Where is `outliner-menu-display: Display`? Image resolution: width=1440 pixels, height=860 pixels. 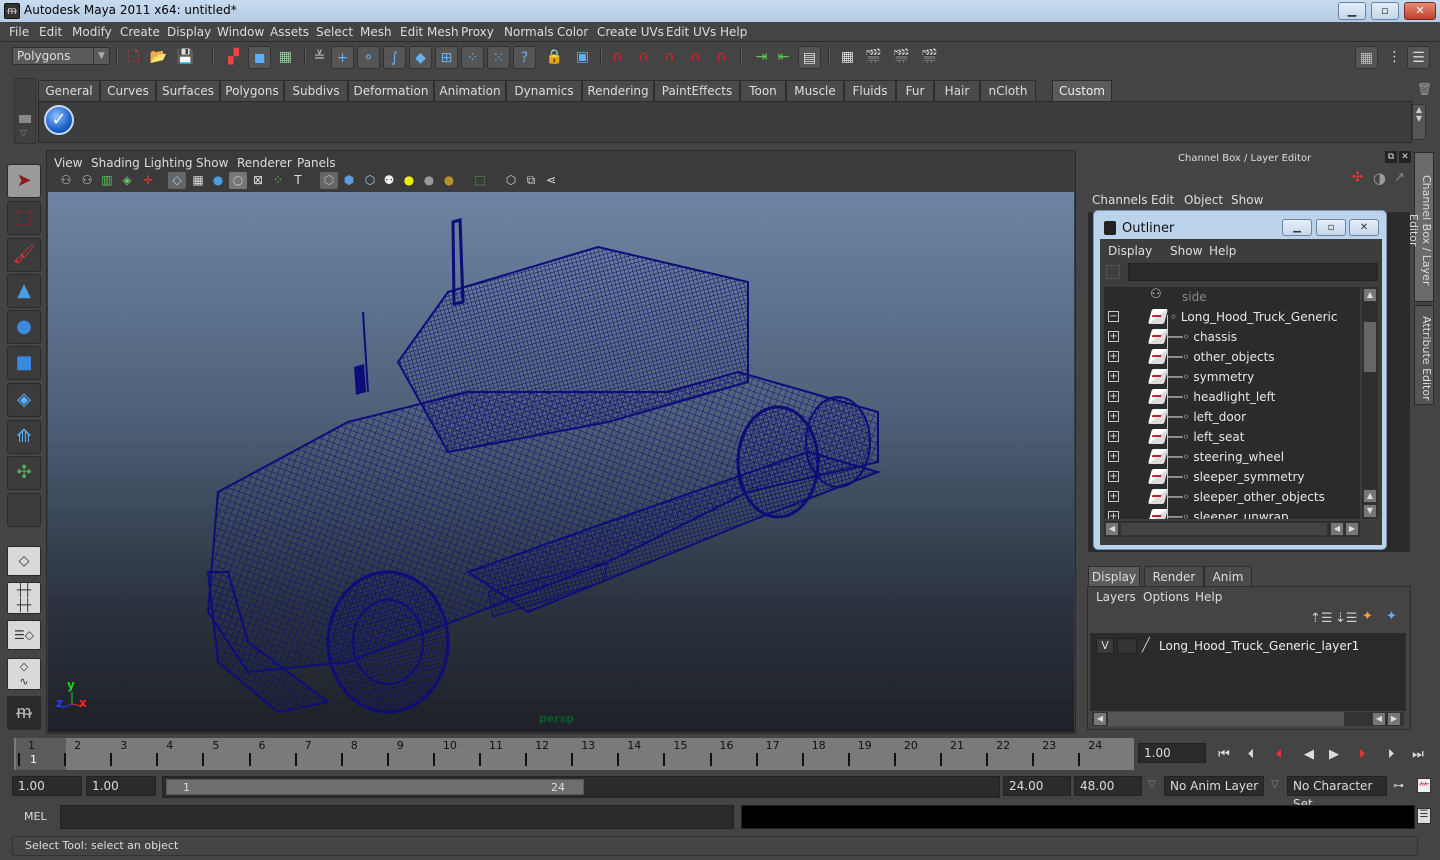
outliner-menu-display: Display is located at coordinates (1130, 251).